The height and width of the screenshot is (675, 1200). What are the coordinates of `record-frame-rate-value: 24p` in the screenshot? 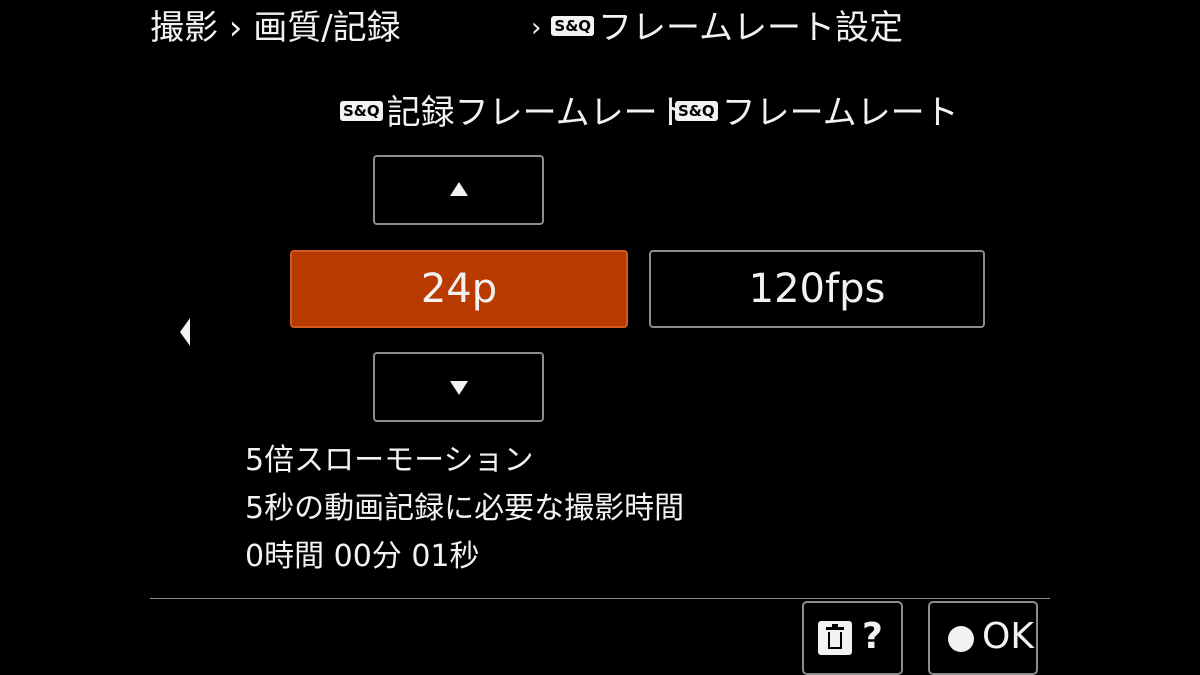 It's located at (459, 289).